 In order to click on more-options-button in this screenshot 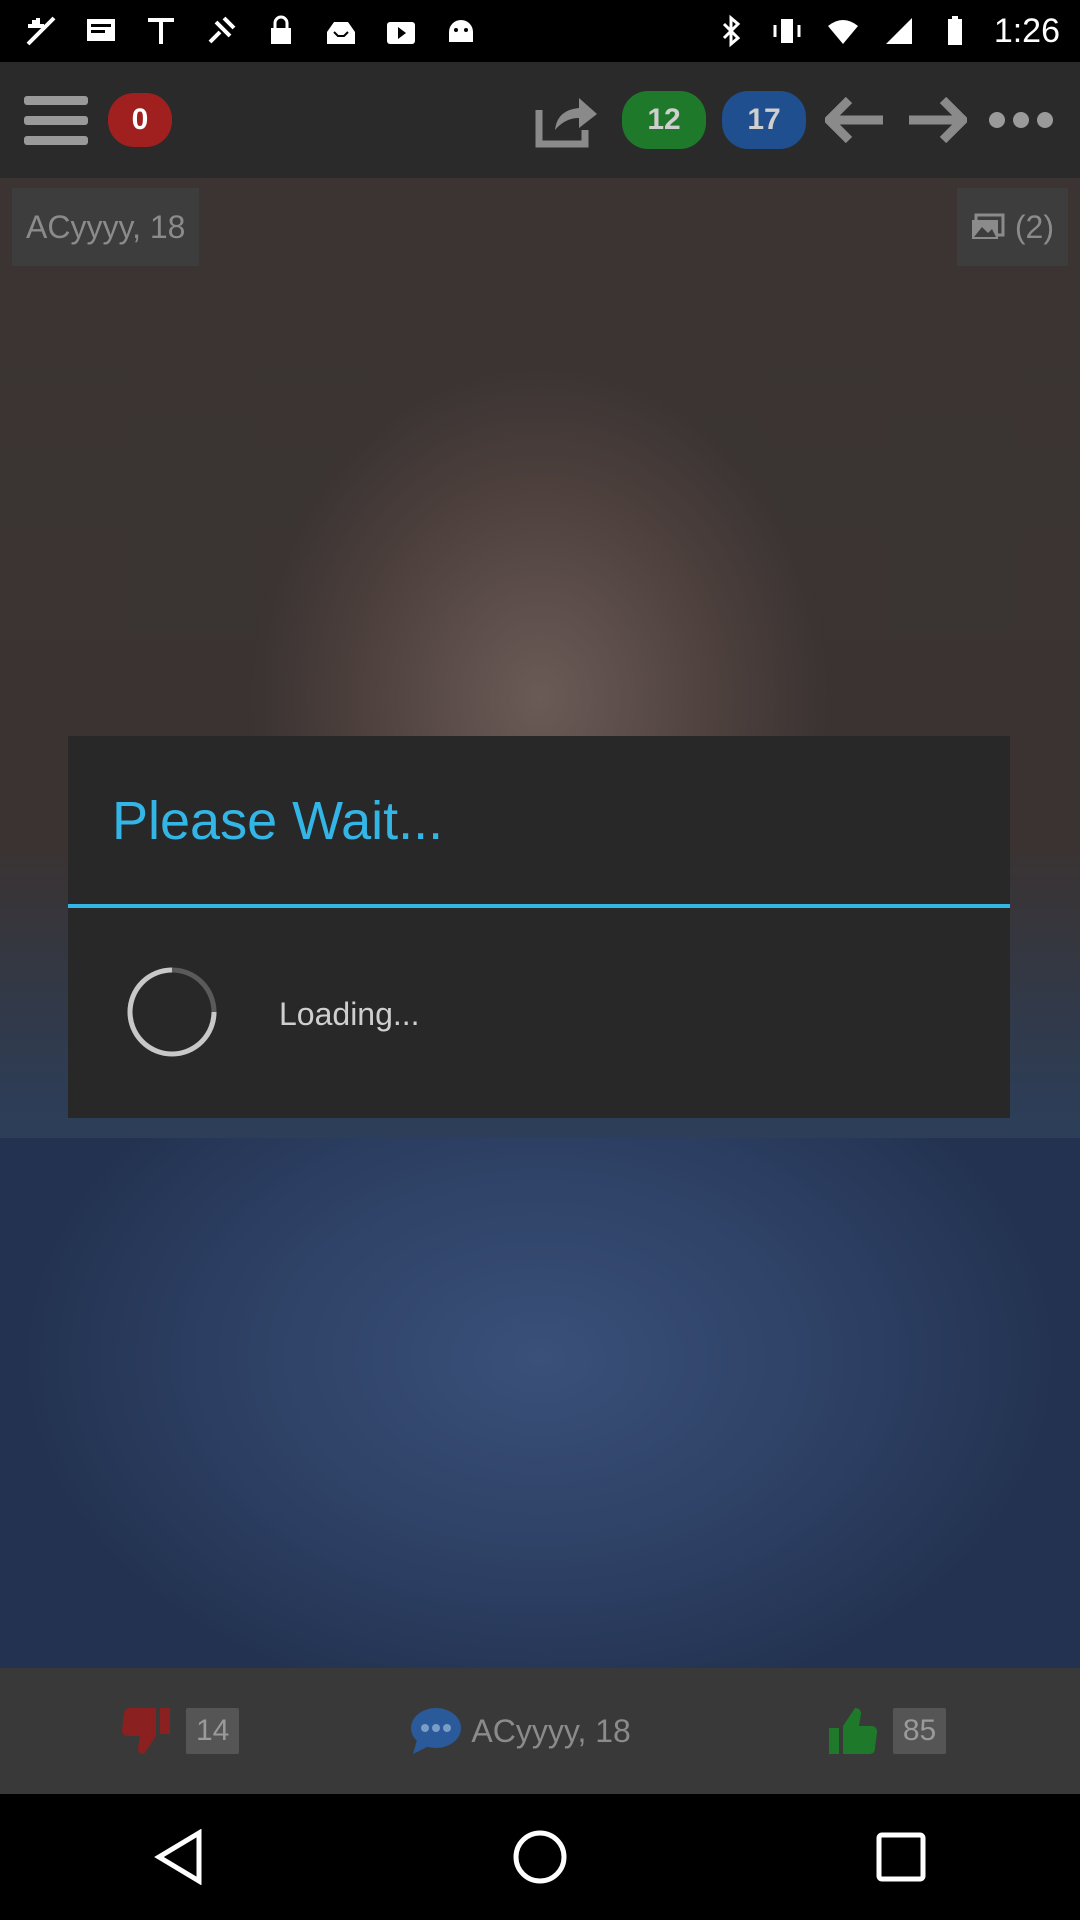, I will do `click(1021, 120)`.